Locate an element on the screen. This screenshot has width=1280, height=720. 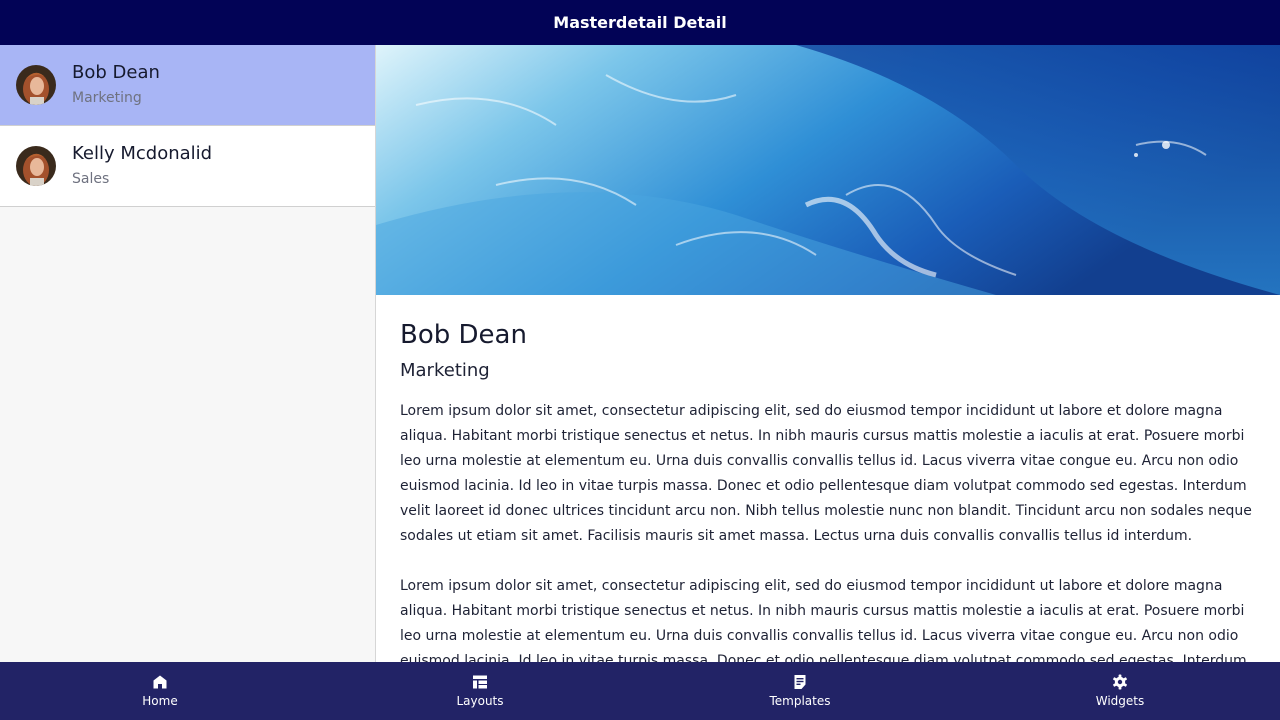
list-item-department: Marketing is located at coordinates (107, 98).